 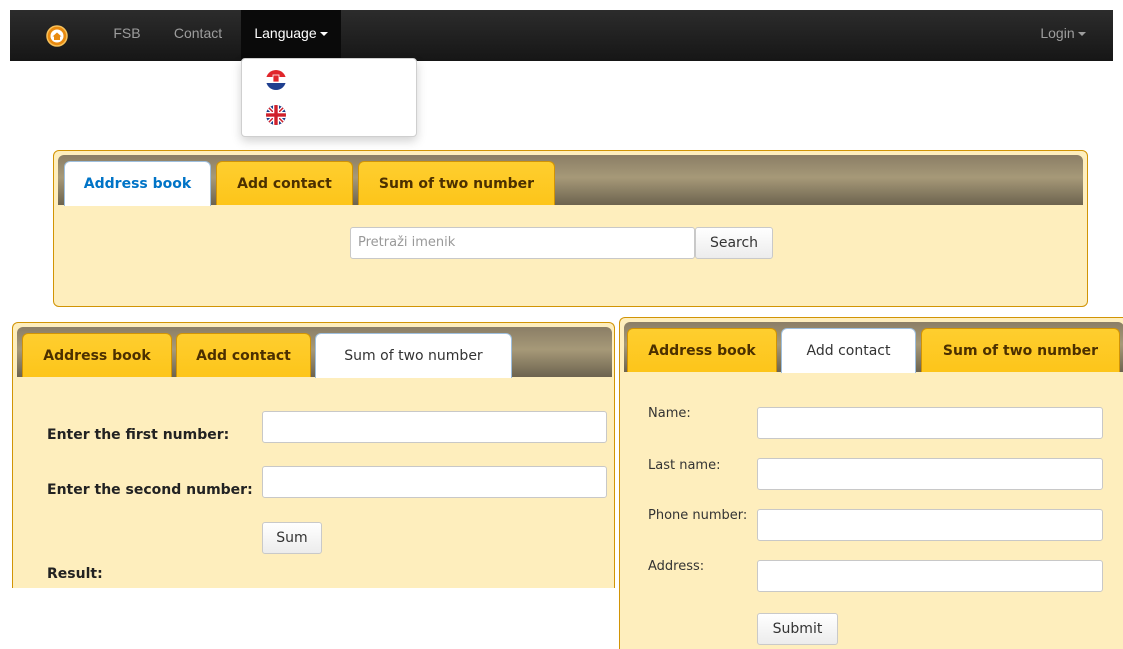 What do you see at coordinates (329, 97) in the screenshot?
I see `language-dropdown-menu` at bounding box center [329, 97].